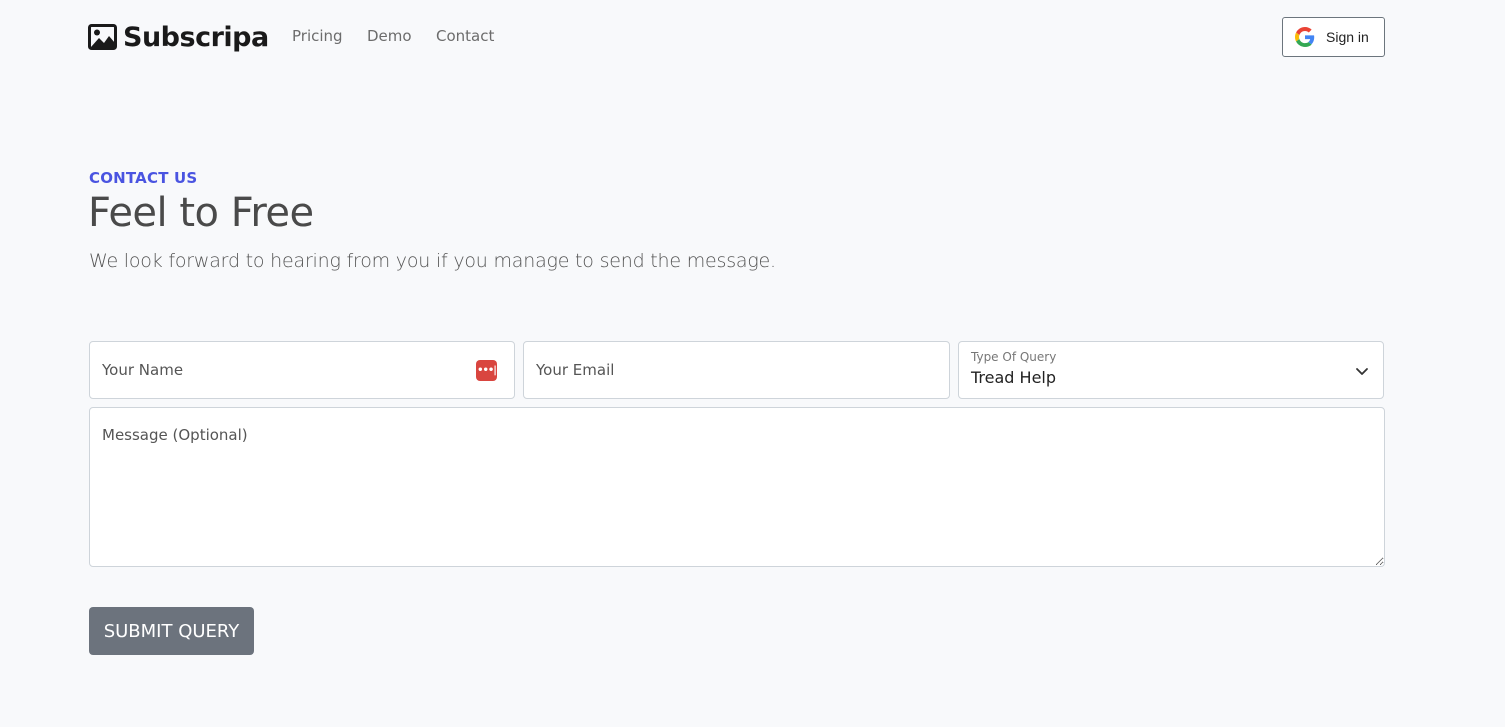 This screenshot has height=727, width=1505. Describe the element at coordinates (465, 36) in the screenshot. I see `nav-link-contact: Contact` at that location.